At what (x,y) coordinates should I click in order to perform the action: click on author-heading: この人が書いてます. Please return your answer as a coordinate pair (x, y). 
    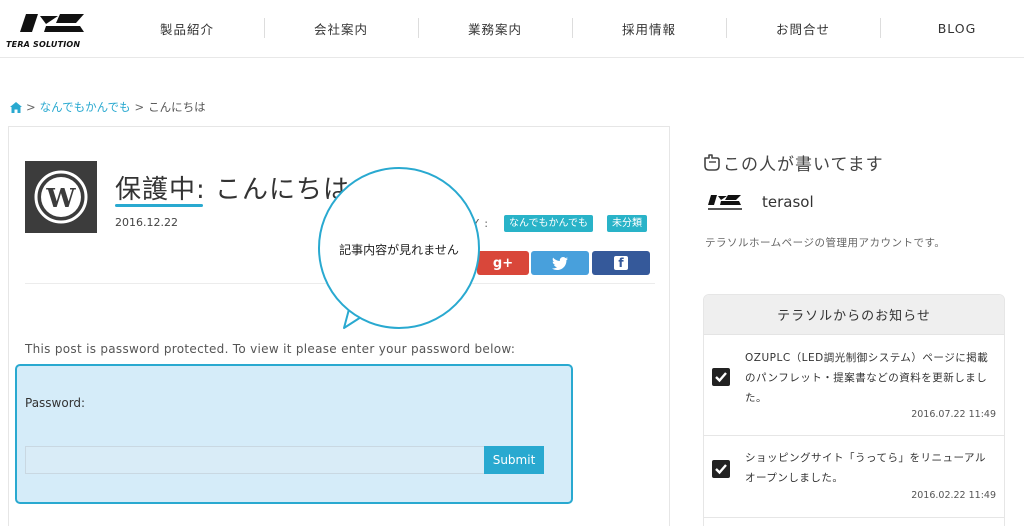
    Looking at the image, I should click on (793, 162).